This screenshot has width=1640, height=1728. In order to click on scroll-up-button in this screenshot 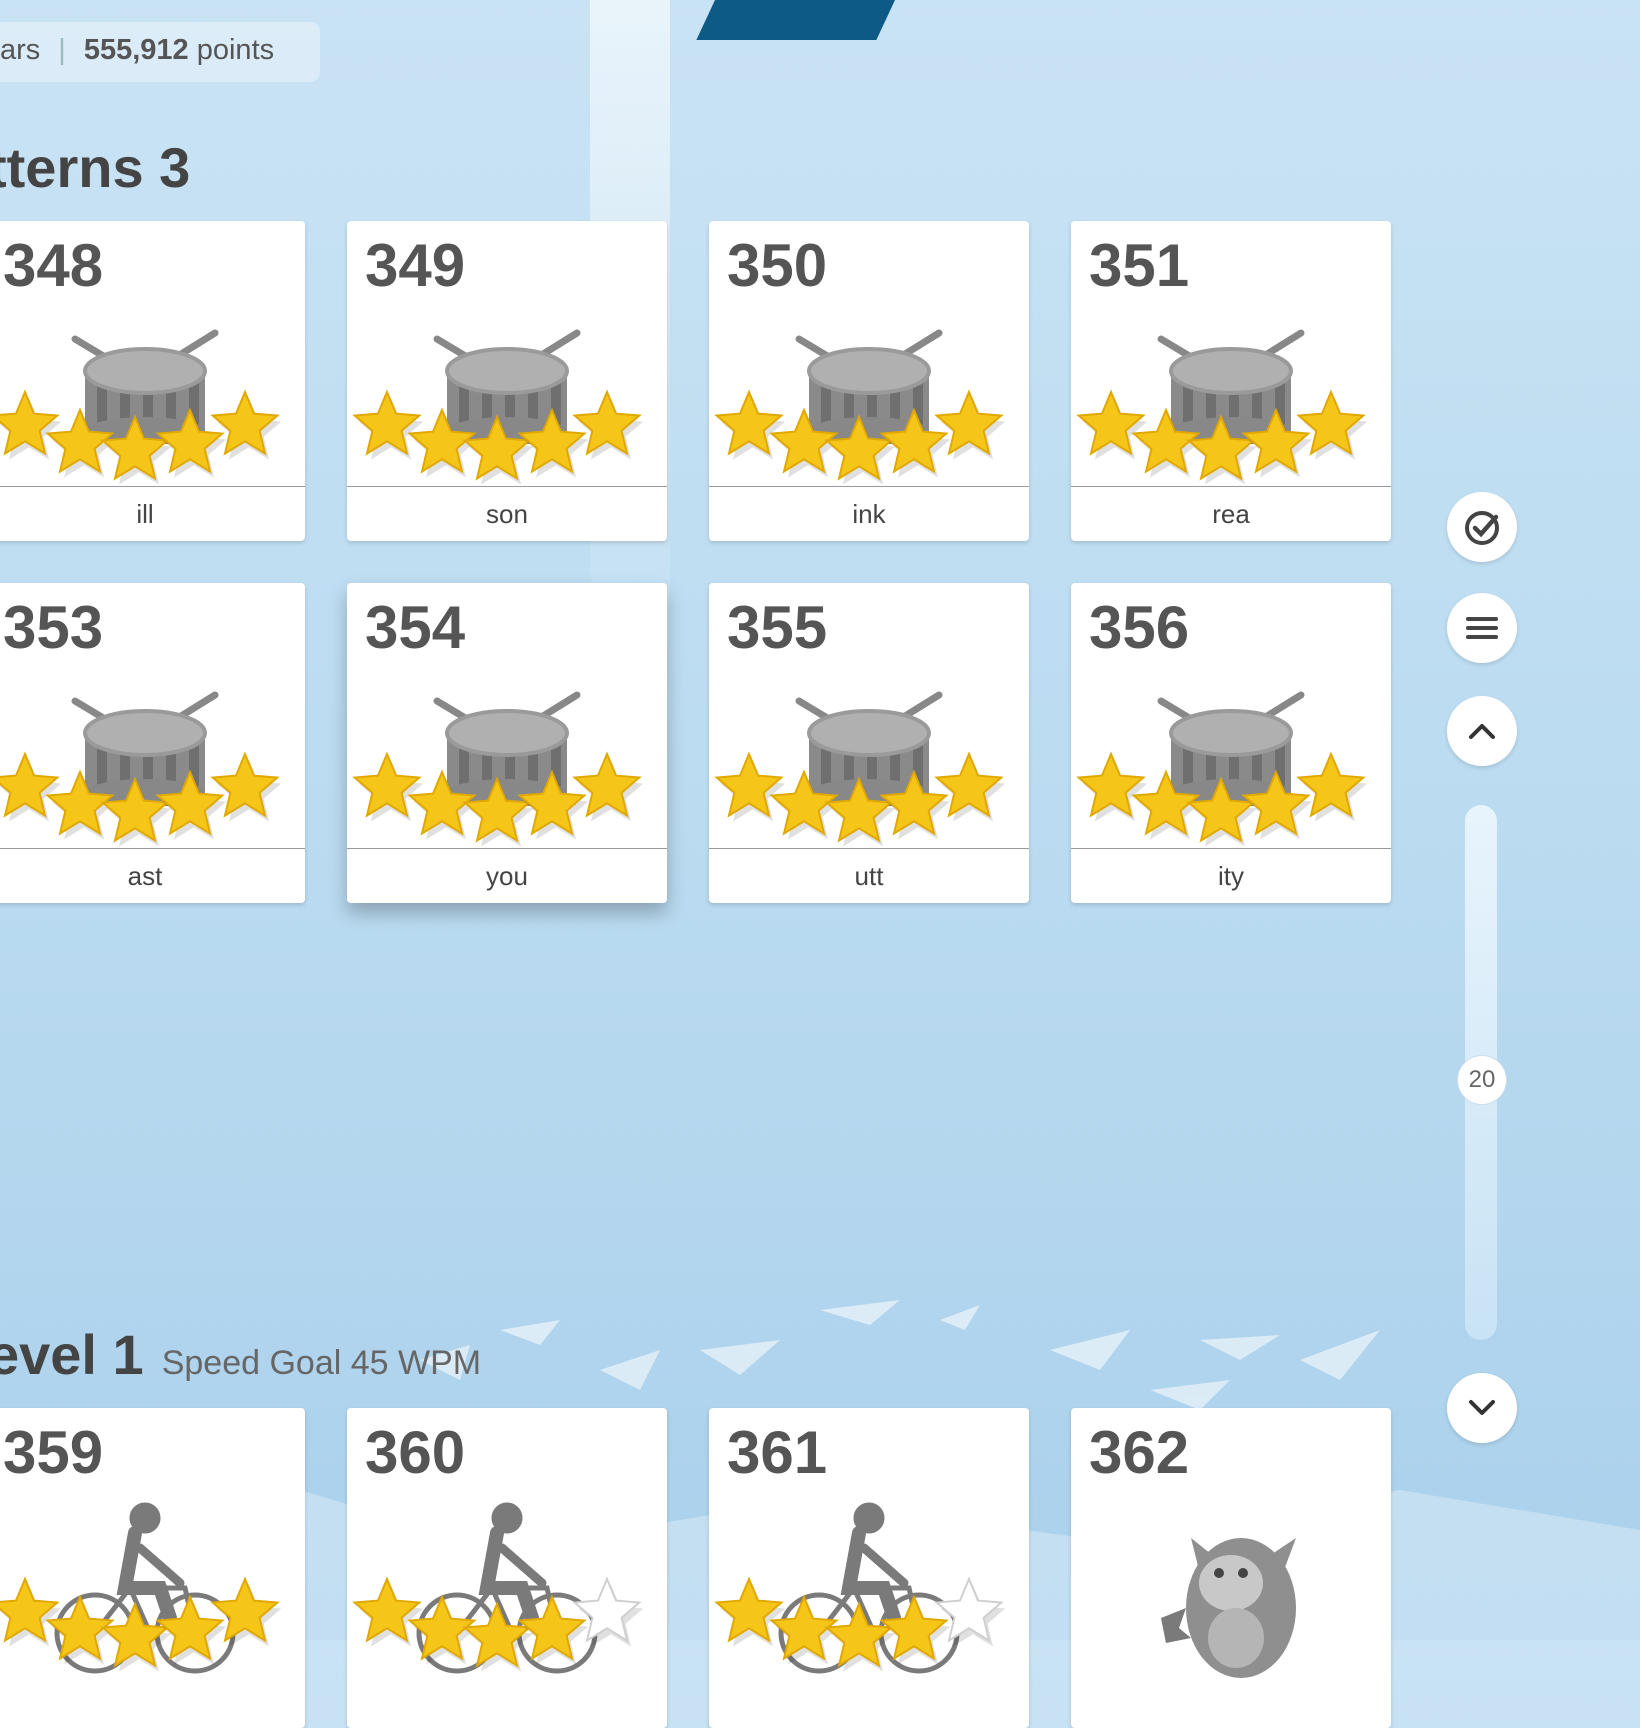, I will do `click(1482, 731)`.